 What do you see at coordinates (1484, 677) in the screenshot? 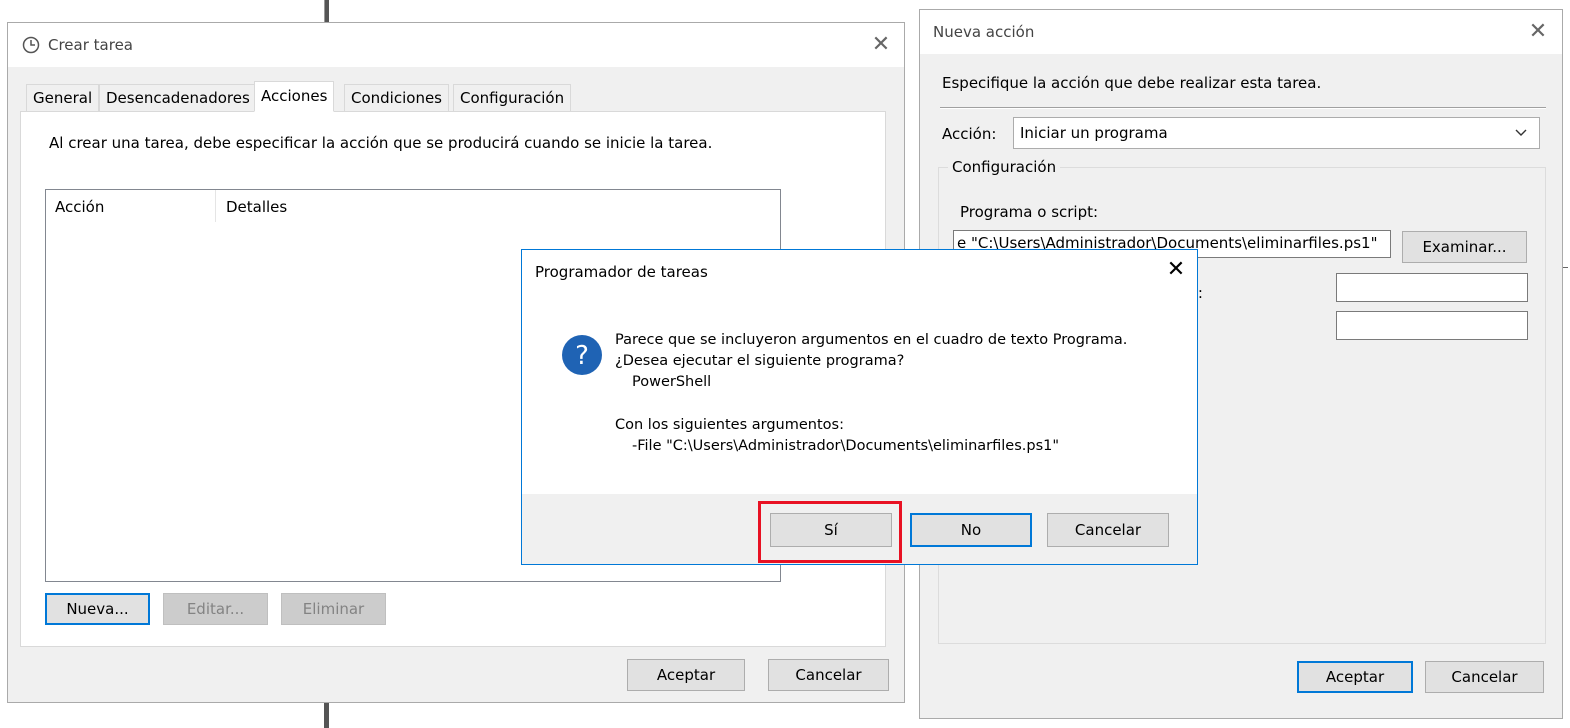
I see `nueva-accion-cancel-button: Cancelar` at bounding box center [1484, 677].